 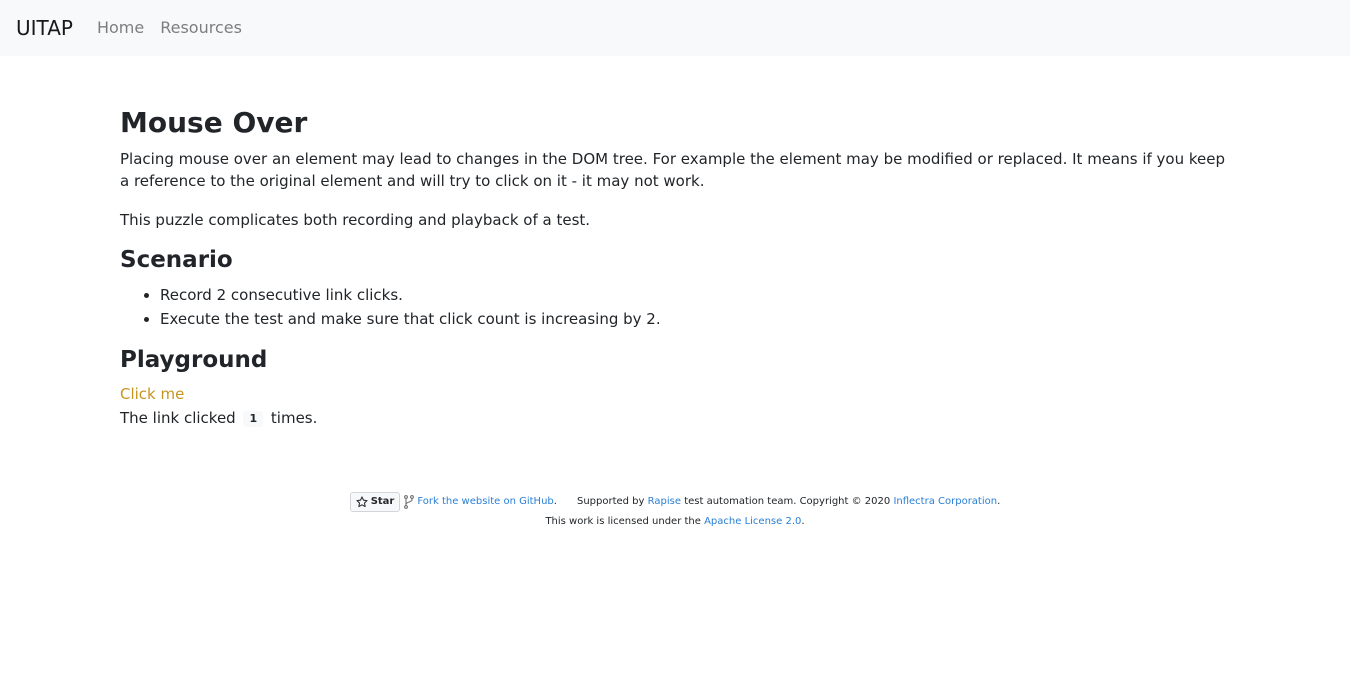 What do you see at coordinates (664, 502) in the screenshot?
I see `rapise-link: Rapise` at bounding box center [664, 502].